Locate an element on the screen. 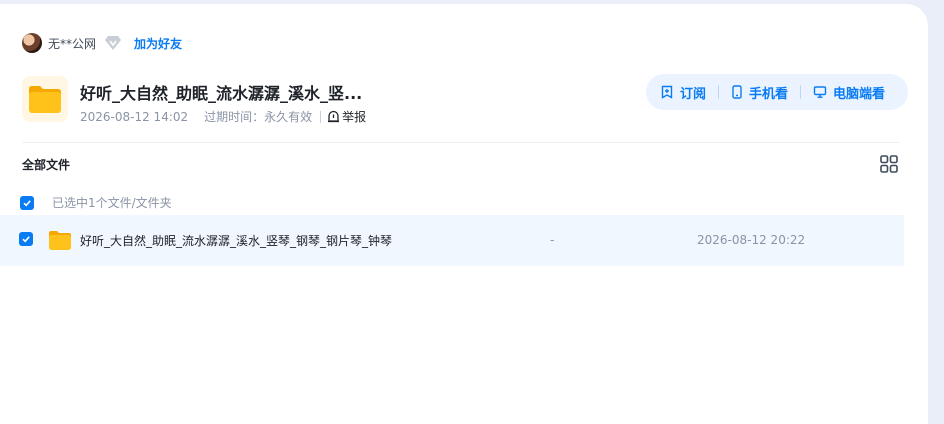  row-checkbox is located at coordinates (26, 239).